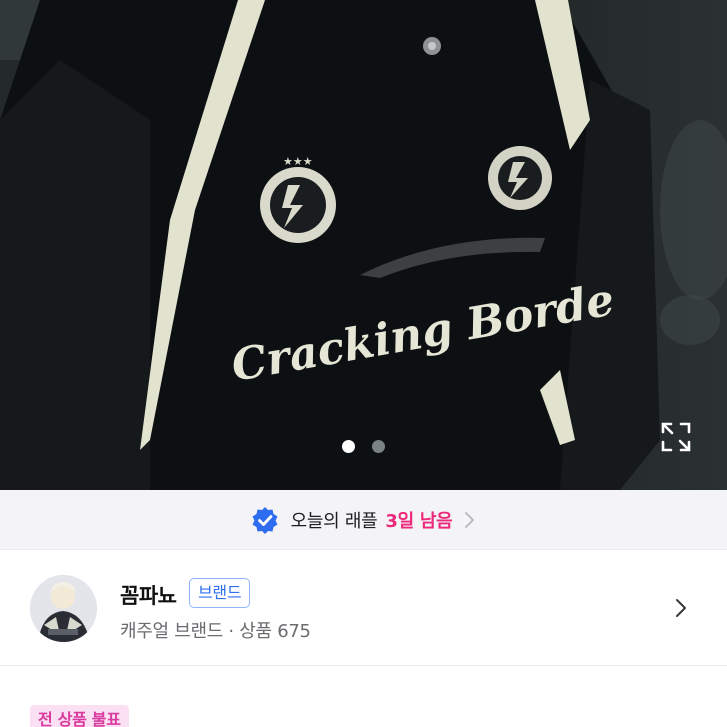  What do you see at coordinates (520, 178) in the screenshot?
I see `right-crest-emblem` at bounding box center [520, 178].